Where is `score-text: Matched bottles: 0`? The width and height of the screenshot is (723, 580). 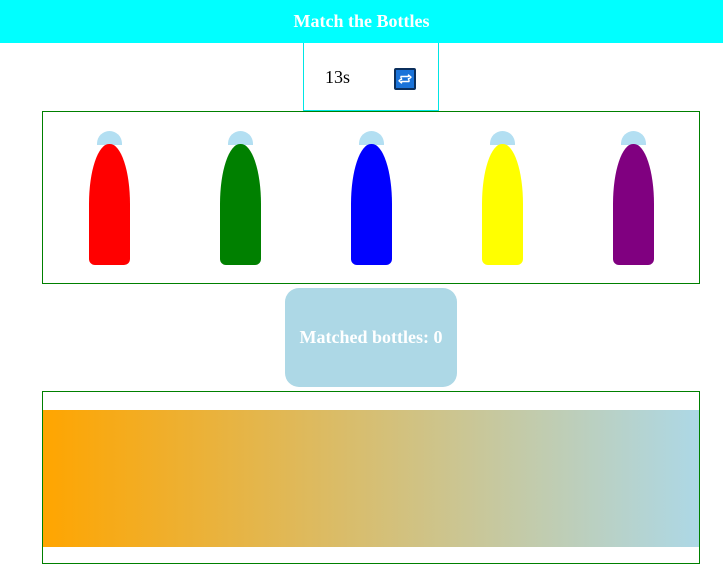 score-text: Matched bottles: 0 is located at coordinates (371, 337).